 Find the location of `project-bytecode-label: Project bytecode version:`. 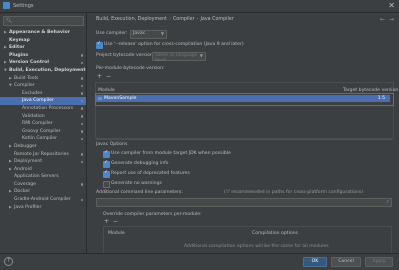

project-bytecode-label: Project bytecode version: is located at coordinates (125, 55).